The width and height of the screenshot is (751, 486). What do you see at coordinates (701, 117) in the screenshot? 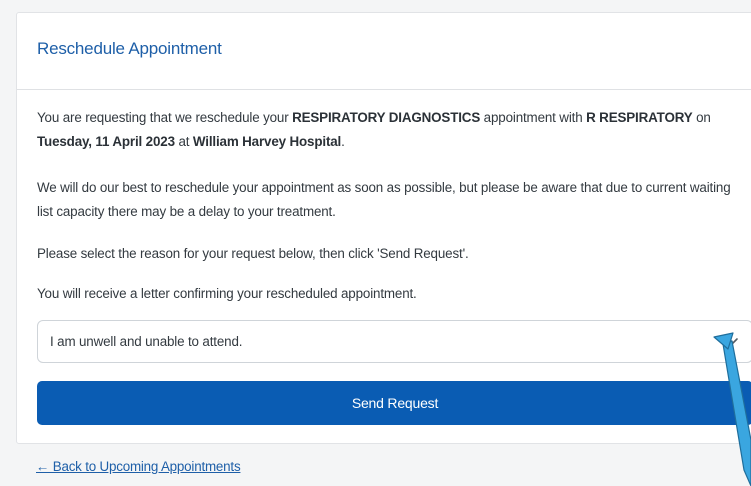
I see `summary-text: on` at bounding box center [701, 117].